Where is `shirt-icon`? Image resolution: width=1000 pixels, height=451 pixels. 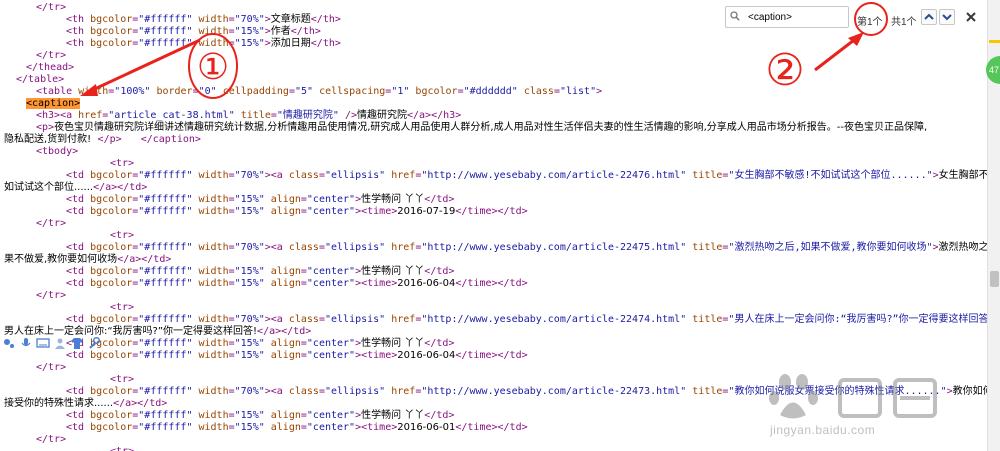
shirt-icon is located at coordinates (77, 343).